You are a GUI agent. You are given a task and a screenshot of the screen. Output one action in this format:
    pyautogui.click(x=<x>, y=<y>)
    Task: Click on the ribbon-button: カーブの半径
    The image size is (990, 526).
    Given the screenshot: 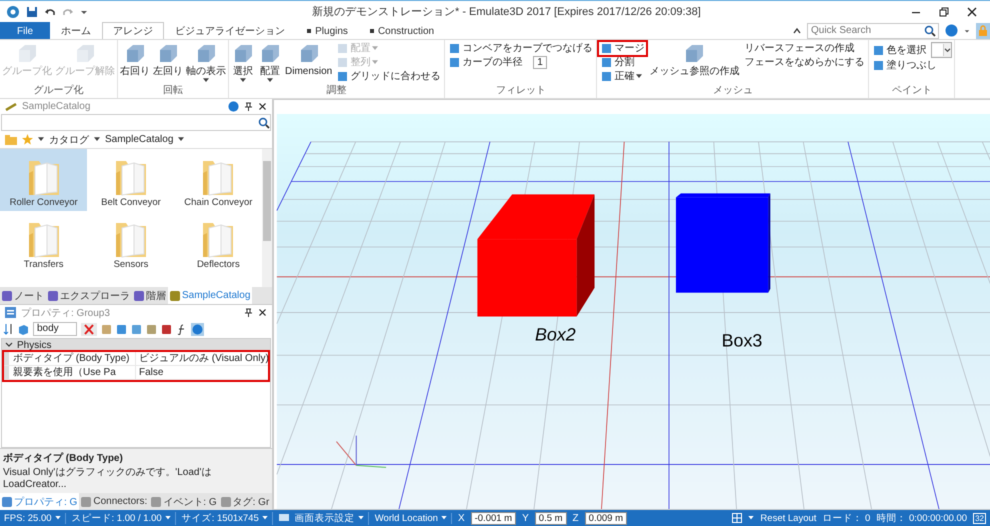 What is the action you would take?
    pyautogui.click(x=485, y=62)
    